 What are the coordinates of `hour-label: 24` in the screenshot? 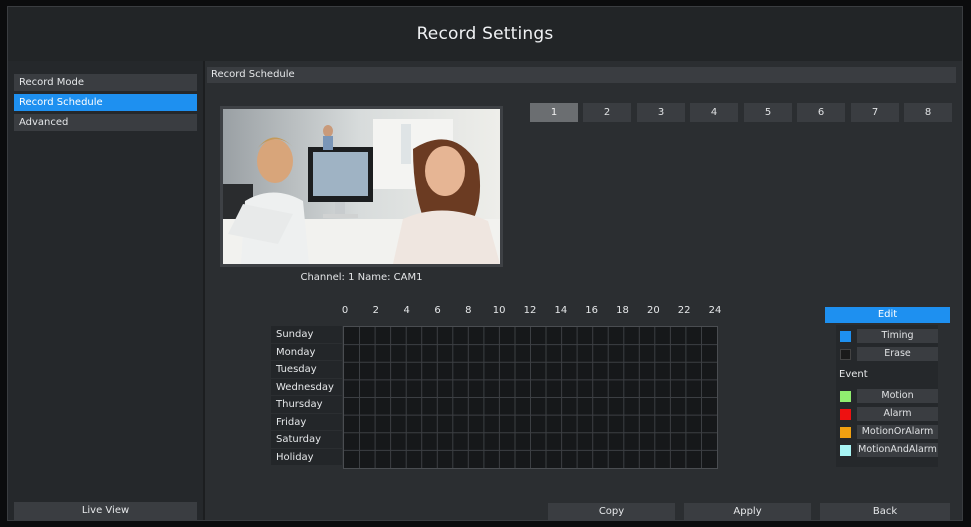 It's located at (715, 310).